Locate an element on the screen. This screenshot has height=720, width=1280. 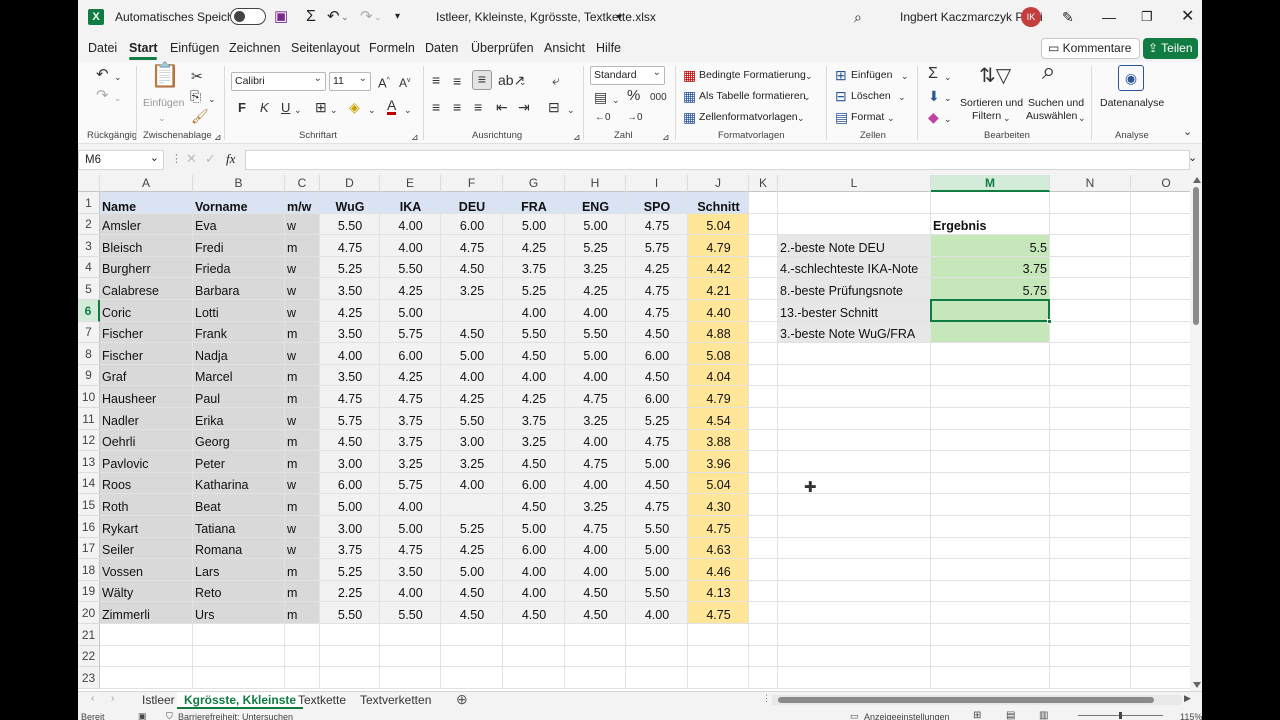
merge-cells-icon: ⊟ is located at coordinates (554, 107).